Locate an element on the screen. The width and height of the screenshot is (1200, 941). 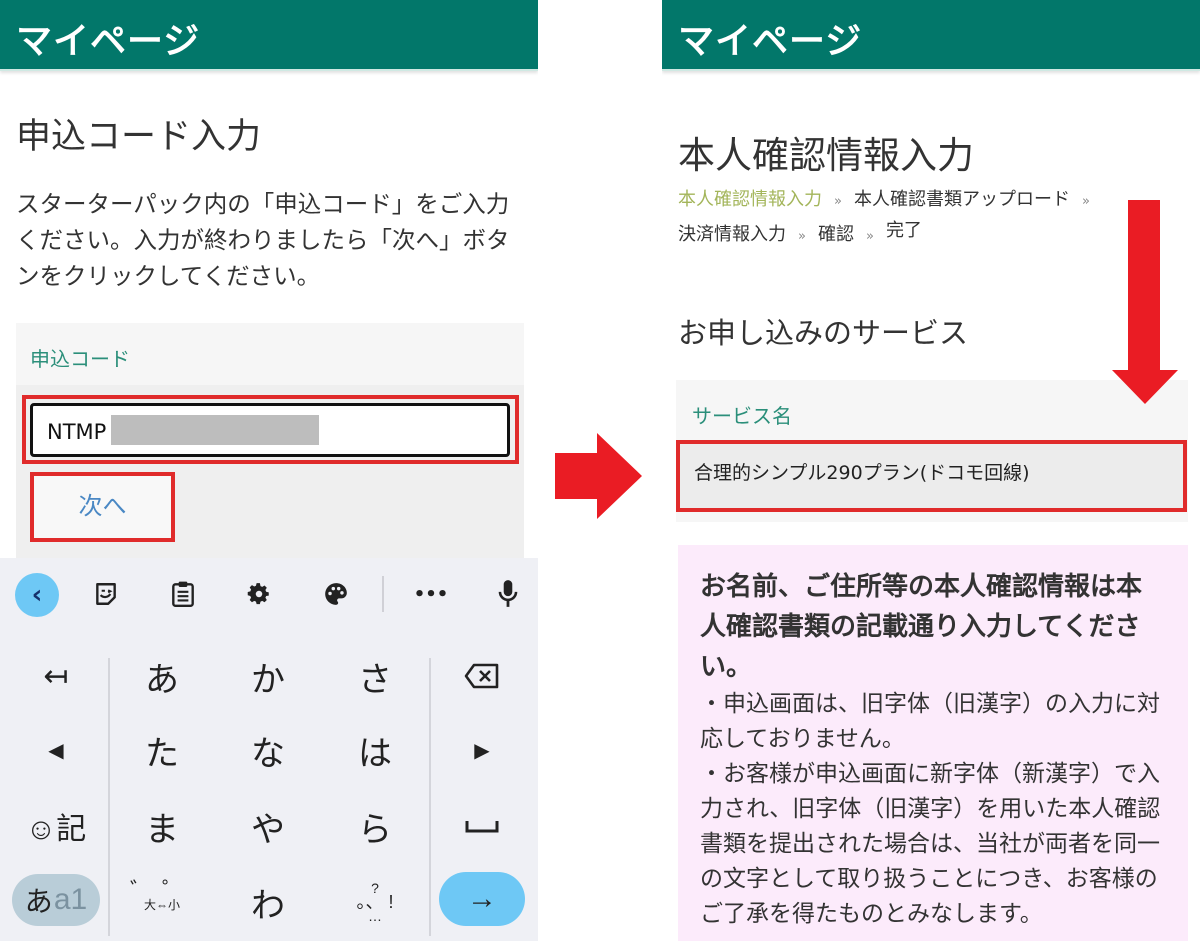
sticker-icon is located at coordinates (106, 594).